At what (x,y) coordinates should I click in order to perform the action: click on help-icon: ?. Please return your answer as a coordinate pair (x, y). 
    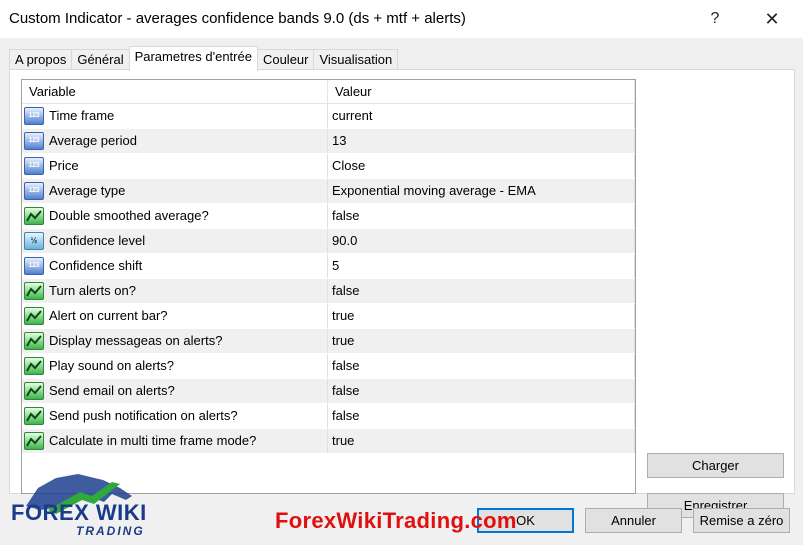
    Looking at the image, I should click on (715, 18).